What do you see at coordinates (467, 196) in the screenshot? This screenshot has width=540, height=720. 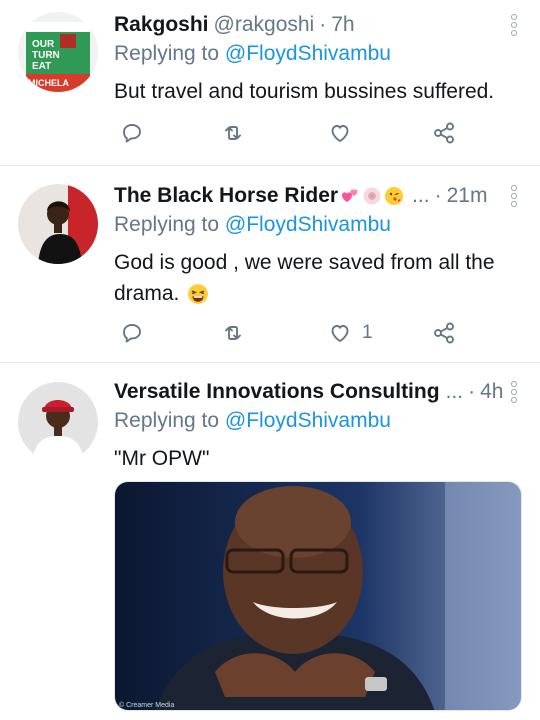 I see `timestamp: 21m` at bounding box center [467, 196].